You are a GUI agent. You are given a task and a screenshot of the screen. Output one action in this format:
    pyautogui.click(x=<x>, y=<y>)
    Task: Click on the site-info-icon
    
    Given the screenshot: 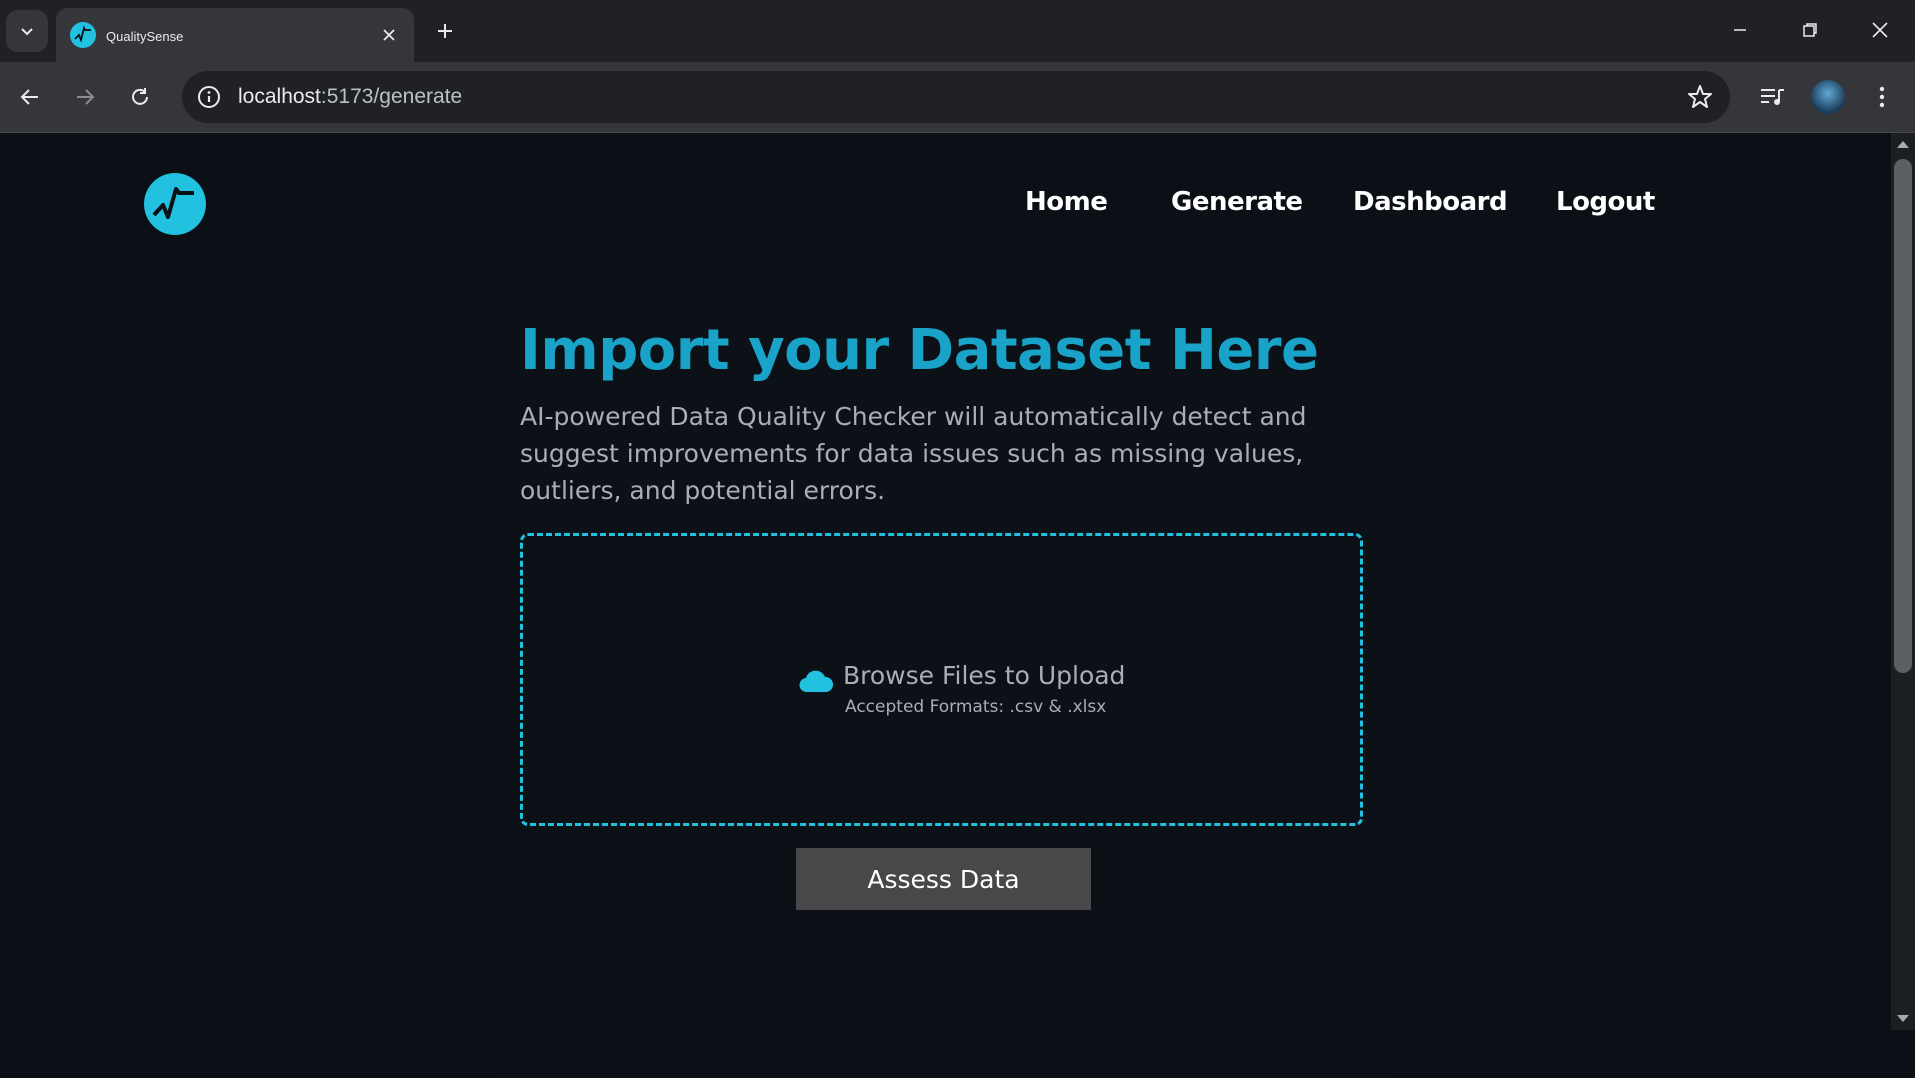 What is the action you would take?
    pyautogui.click(x=209, y=97)
    